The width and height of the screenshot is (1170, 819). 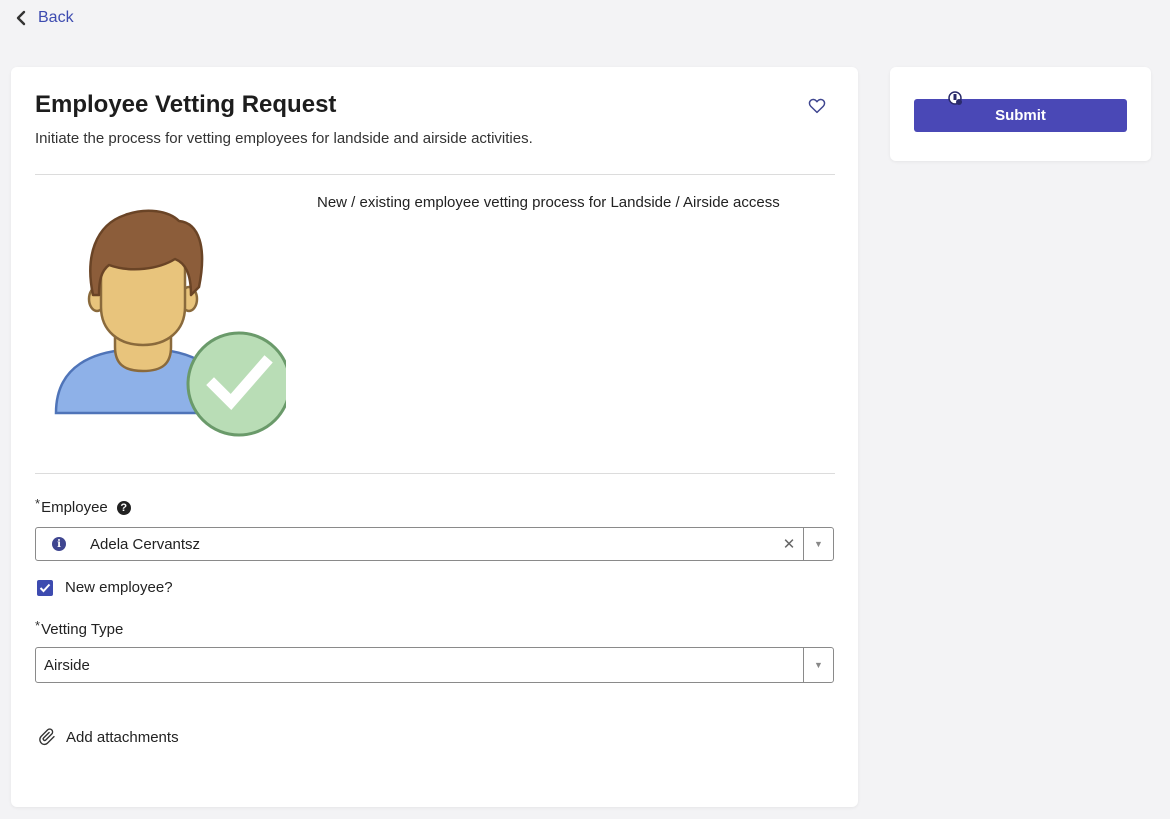 What do you see at coordinates (123, 507) in the screenshot?
I see `question-circle-icon: ?` at bounding box center [123, 507].